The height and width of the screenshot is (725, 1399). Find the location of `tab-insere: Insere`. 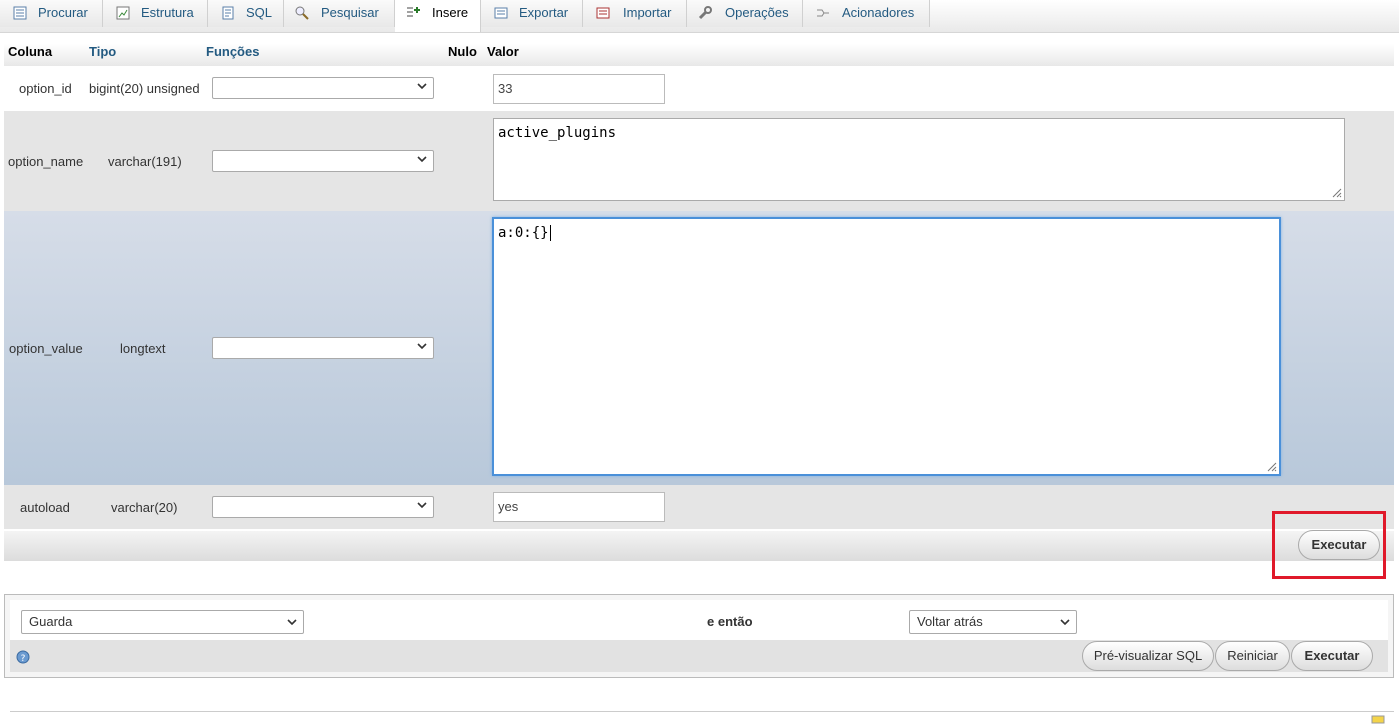

tab-insere: Insere is located at coordinates (438, 16).